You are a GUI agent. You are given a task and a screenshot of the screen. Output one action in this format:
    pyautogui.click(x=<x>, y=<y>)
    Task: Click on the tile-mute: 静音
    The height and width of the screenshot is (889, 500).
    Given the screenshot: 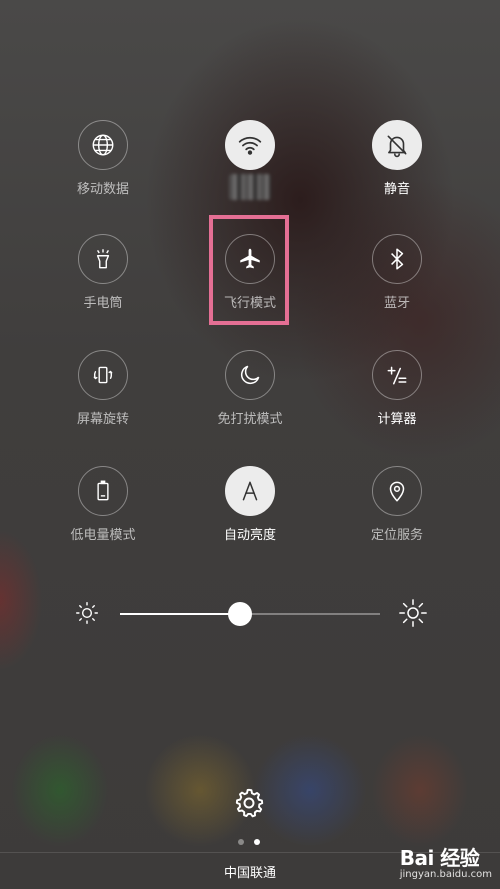 What is the action you would take?
    pyautogui.click(x=397, y=158)
    